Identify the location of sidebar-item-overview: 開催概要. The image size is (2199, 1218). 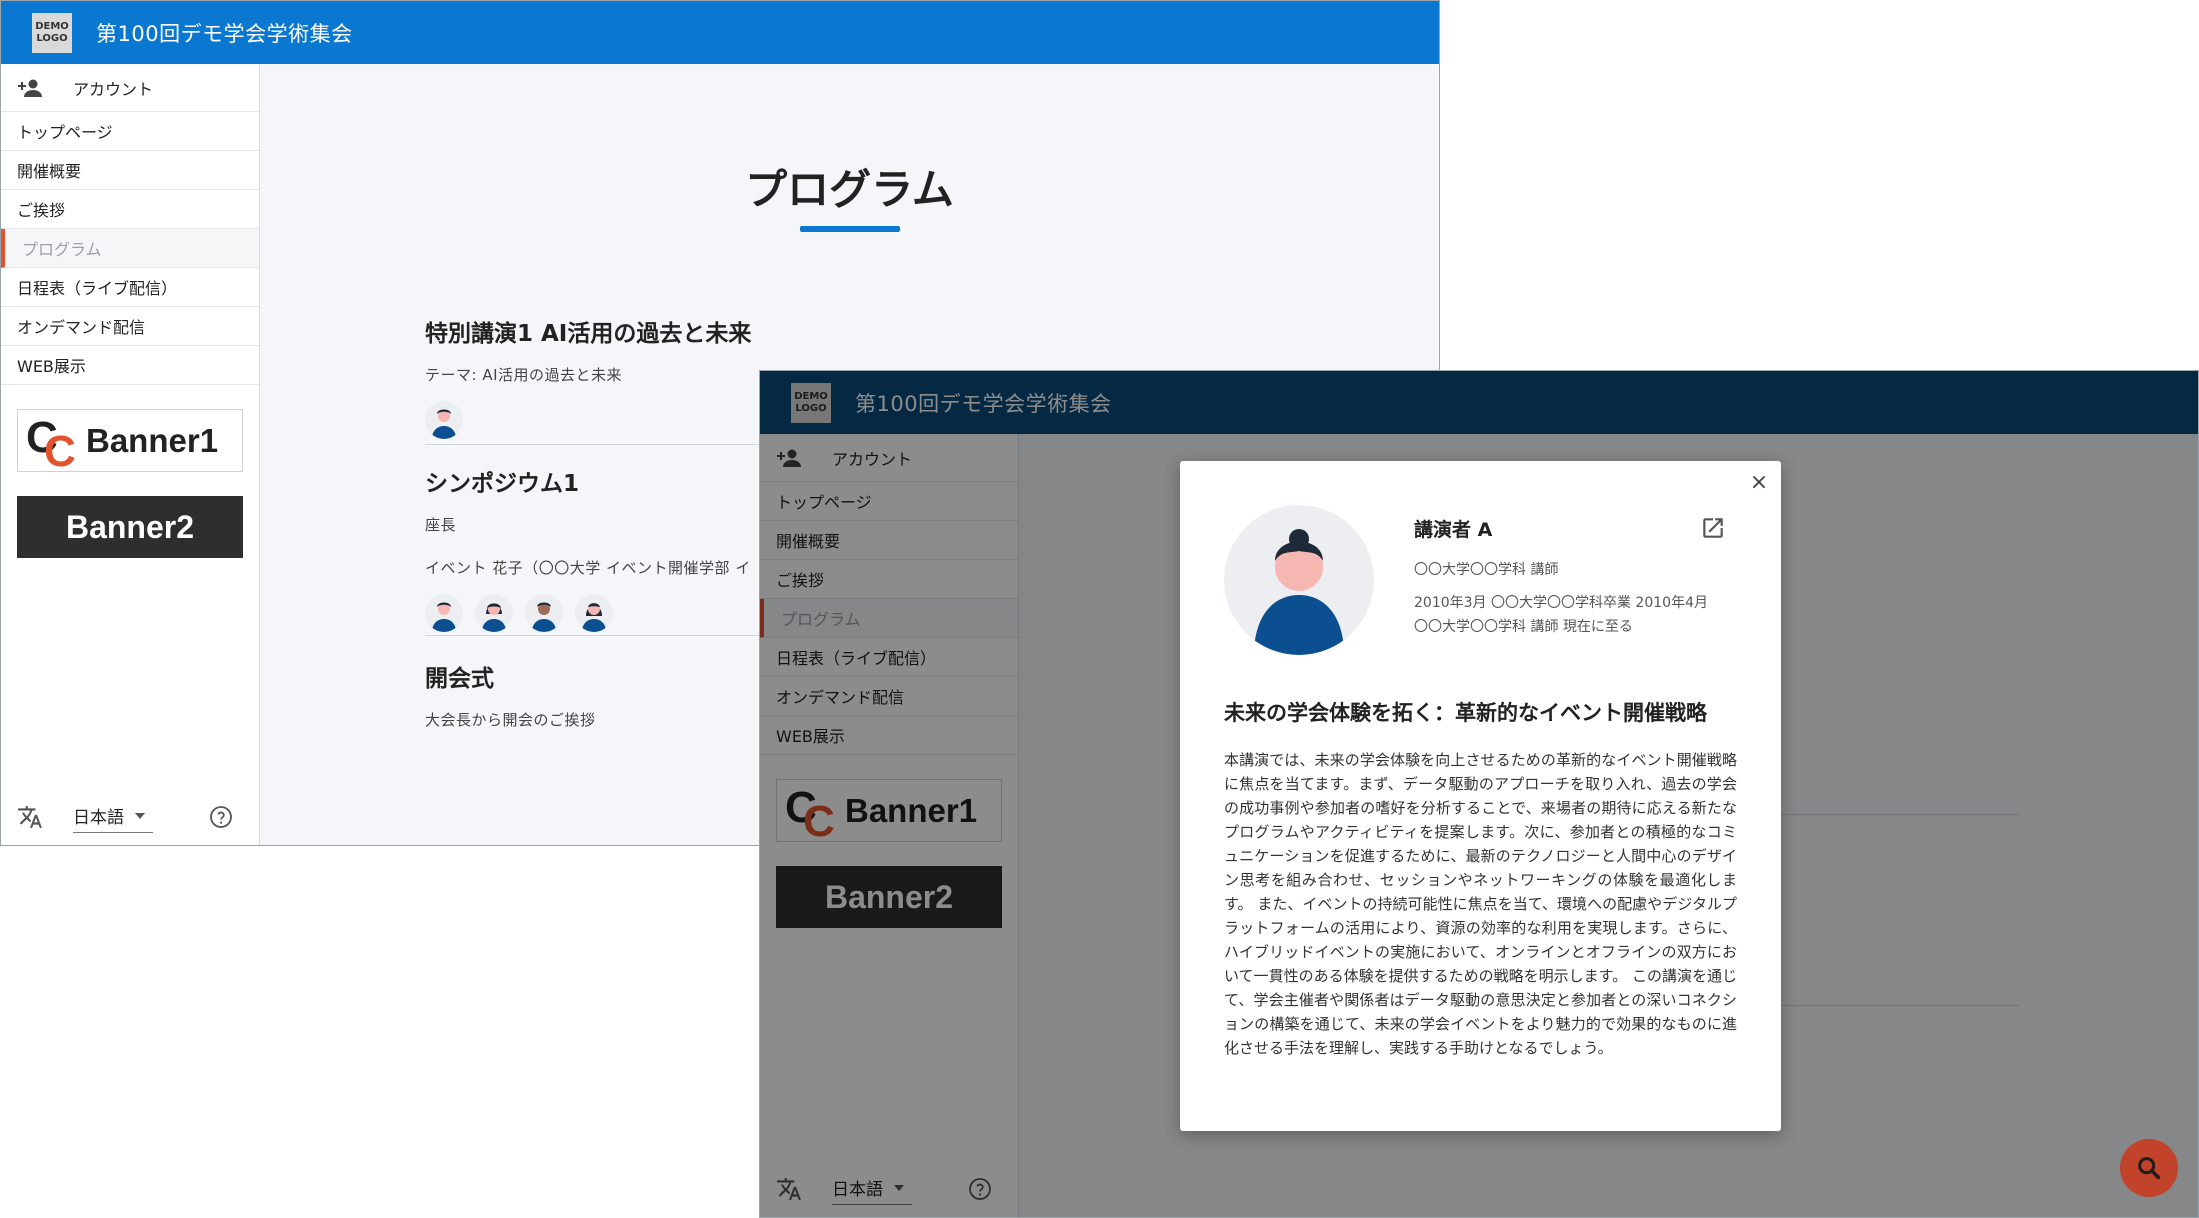
(130, 170).